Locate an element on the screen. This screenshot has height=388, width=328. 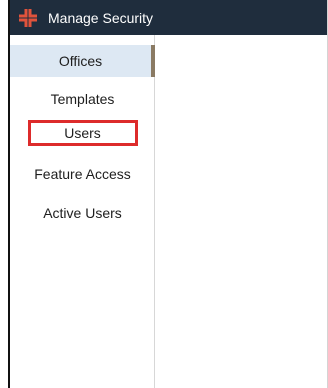
sidebar-item-active-users: Active Users is located at coordinates (82, 213).